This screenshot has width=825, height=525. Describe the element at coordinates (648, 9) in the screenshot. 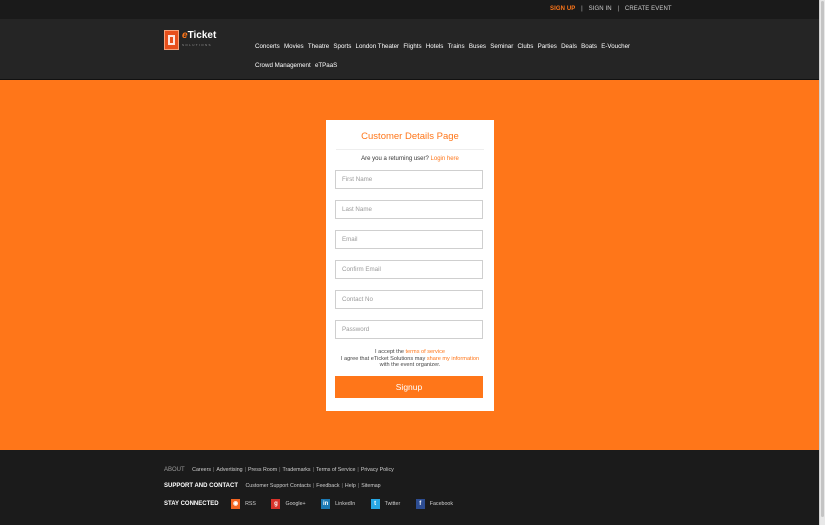

I see `create-event-link: CREATE EVENT` at that location.